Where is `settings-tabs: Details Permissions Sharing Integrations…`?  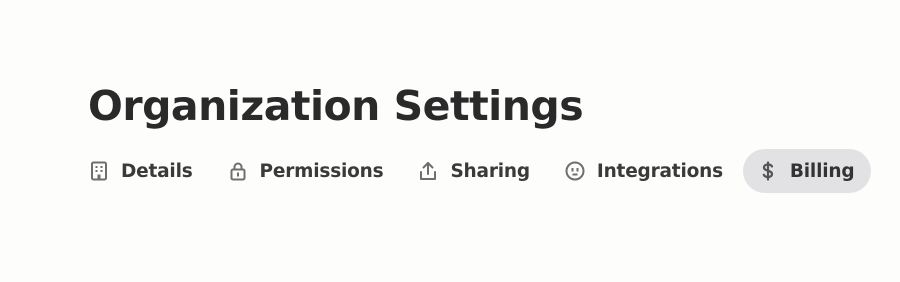
settings-tabs: Details Permissions Sharing Integrations… is located at coordinates (475, 171).